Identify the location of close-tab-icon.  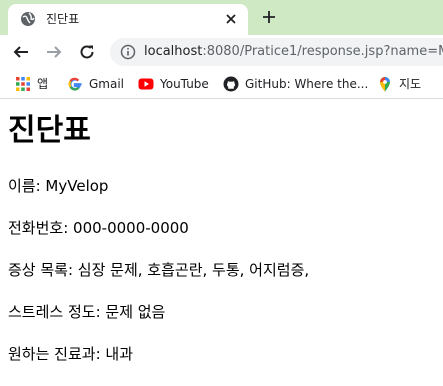
(231, 19).